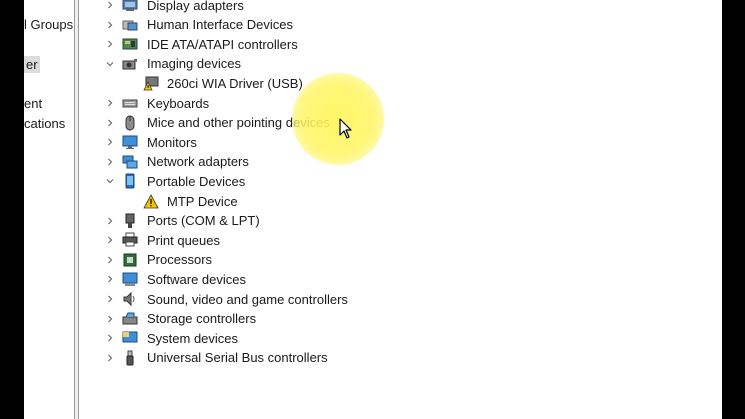  What do you see at coordinates (195, 6) in the screenshot?
I see `tree-node-label: Display adapters` at bounding box center [195, 6].